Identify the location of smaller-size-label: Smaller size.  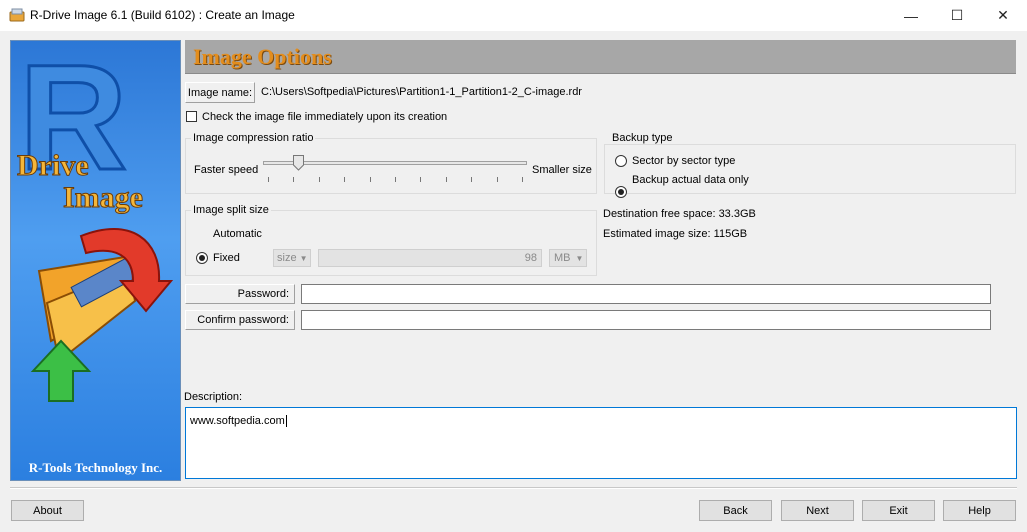
(562, 170).